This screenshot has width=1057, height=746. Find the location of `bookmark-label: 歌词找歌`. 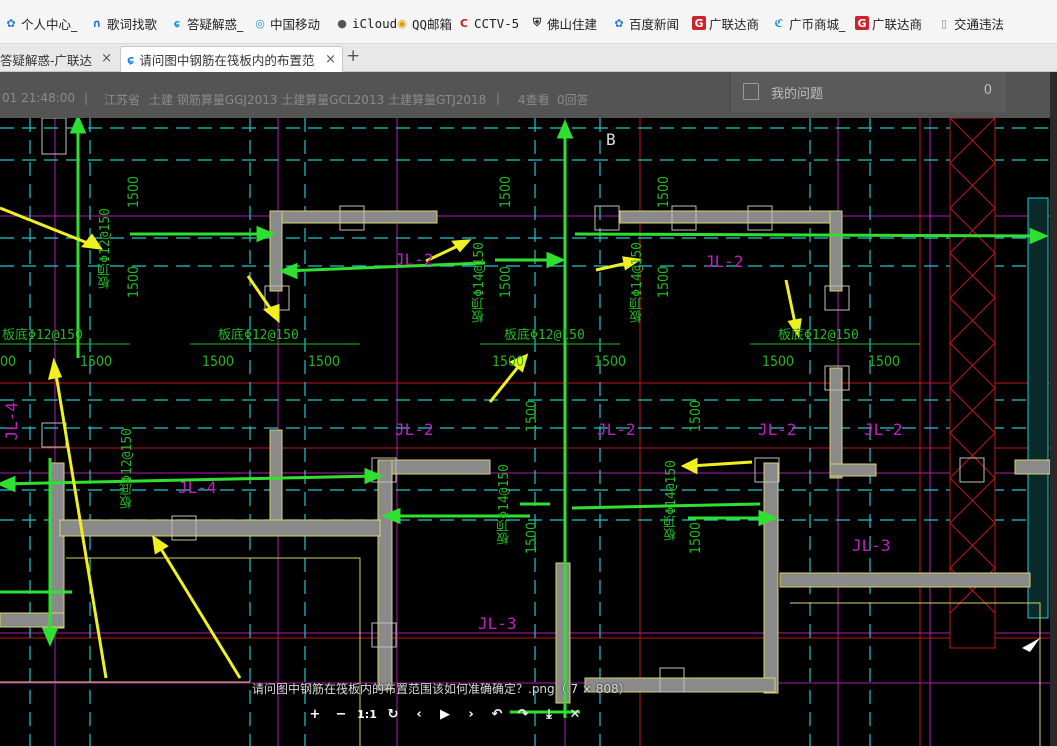

bookmark-label: 歌词找歌 is located at coordinates (132, 24).